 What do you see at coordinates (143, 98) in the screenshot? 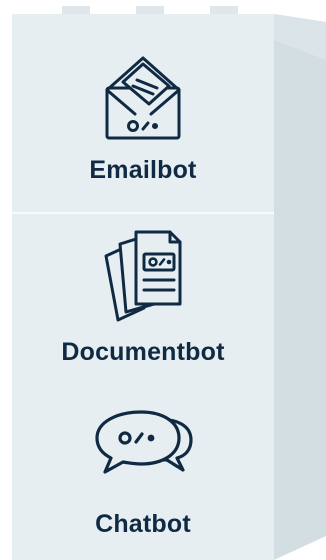
I see `envelope-bot-icon` at bounding box center [143, 98].